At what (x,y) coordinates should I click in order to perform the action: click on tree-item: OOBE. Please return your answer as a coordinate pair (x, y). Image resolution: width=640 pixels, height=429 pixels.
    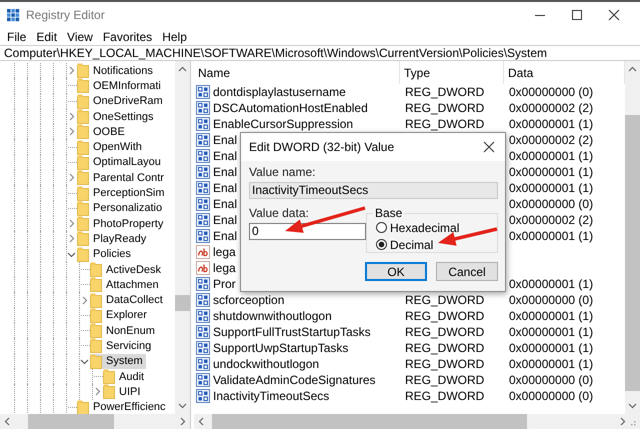
    Looking at the image, I should click on (102, 132).